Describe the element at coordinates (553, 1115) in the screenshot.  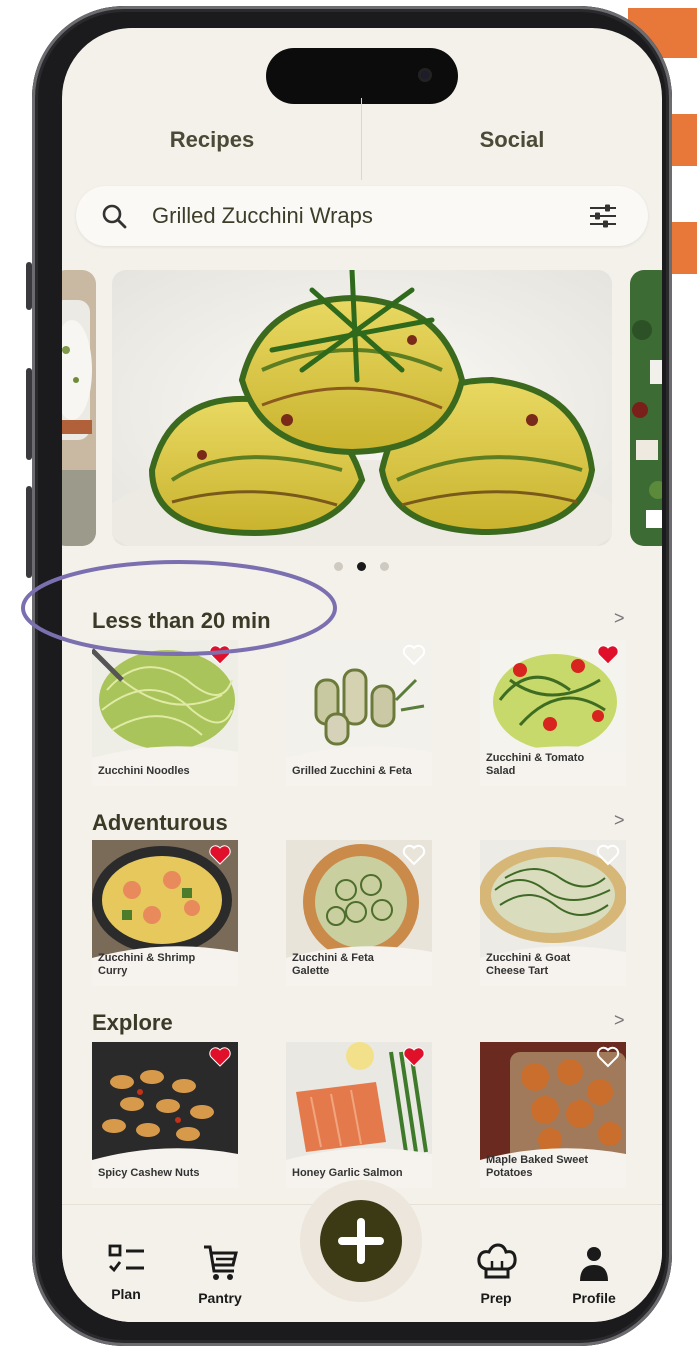
I see `recipe-card: Maple Baked Sweet Potatoes` at that location.